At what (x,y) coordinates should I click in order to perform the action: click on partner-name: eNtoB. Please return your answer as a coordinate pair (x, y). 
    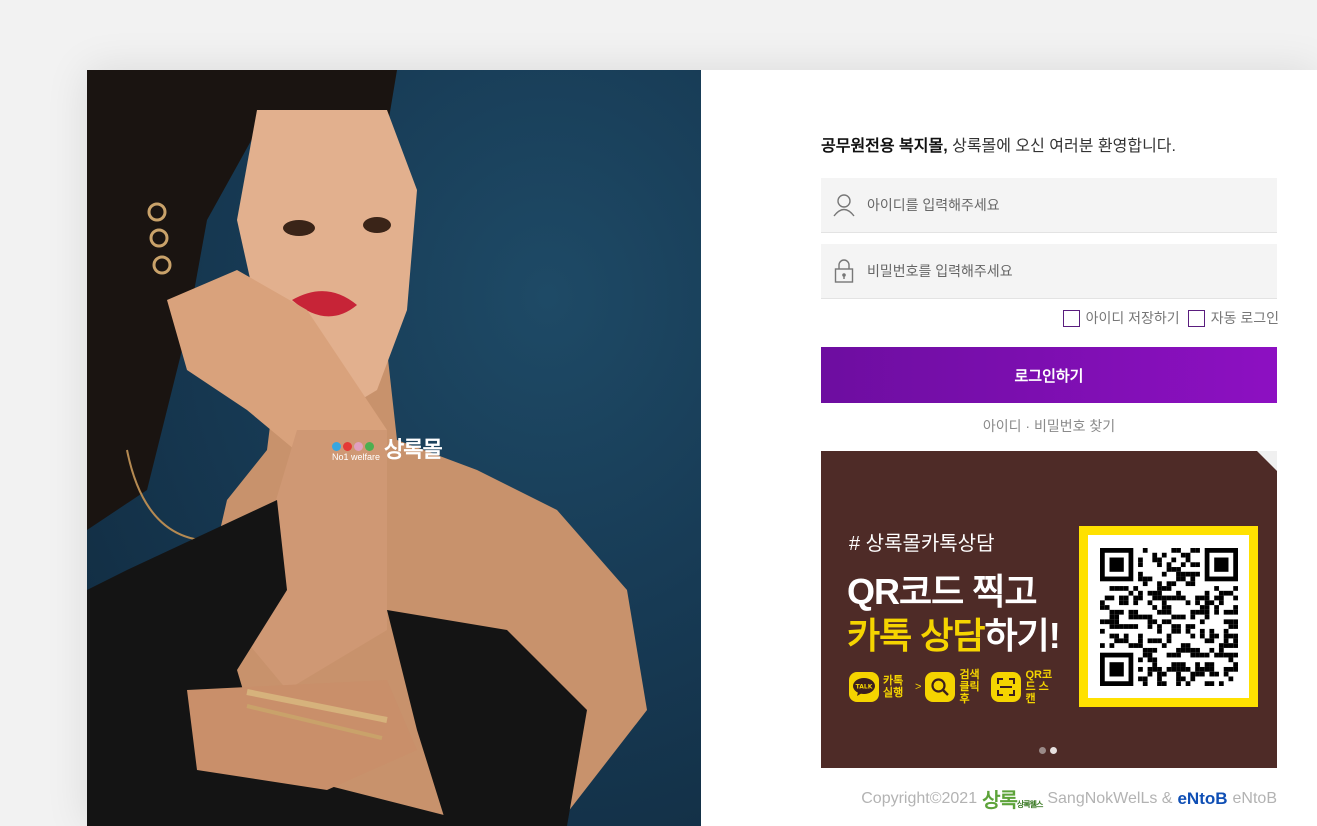
    Looking at the image, I should click on (1254, 798).